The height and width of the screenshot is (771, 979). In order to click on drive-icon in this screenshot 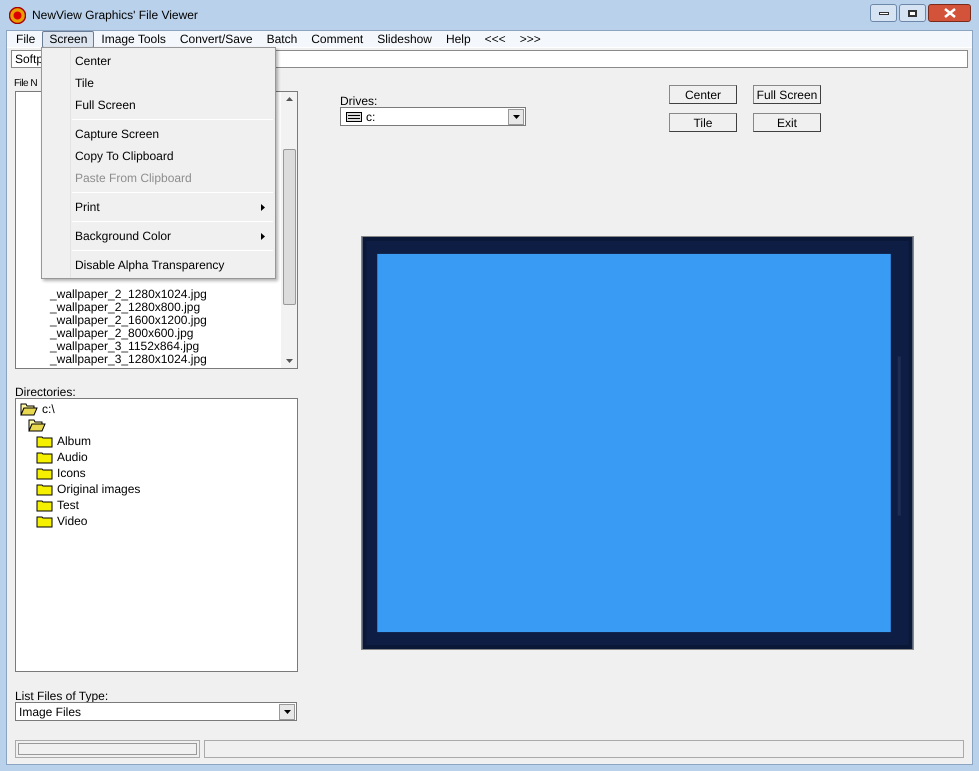, I will do `click(354, 117)`.